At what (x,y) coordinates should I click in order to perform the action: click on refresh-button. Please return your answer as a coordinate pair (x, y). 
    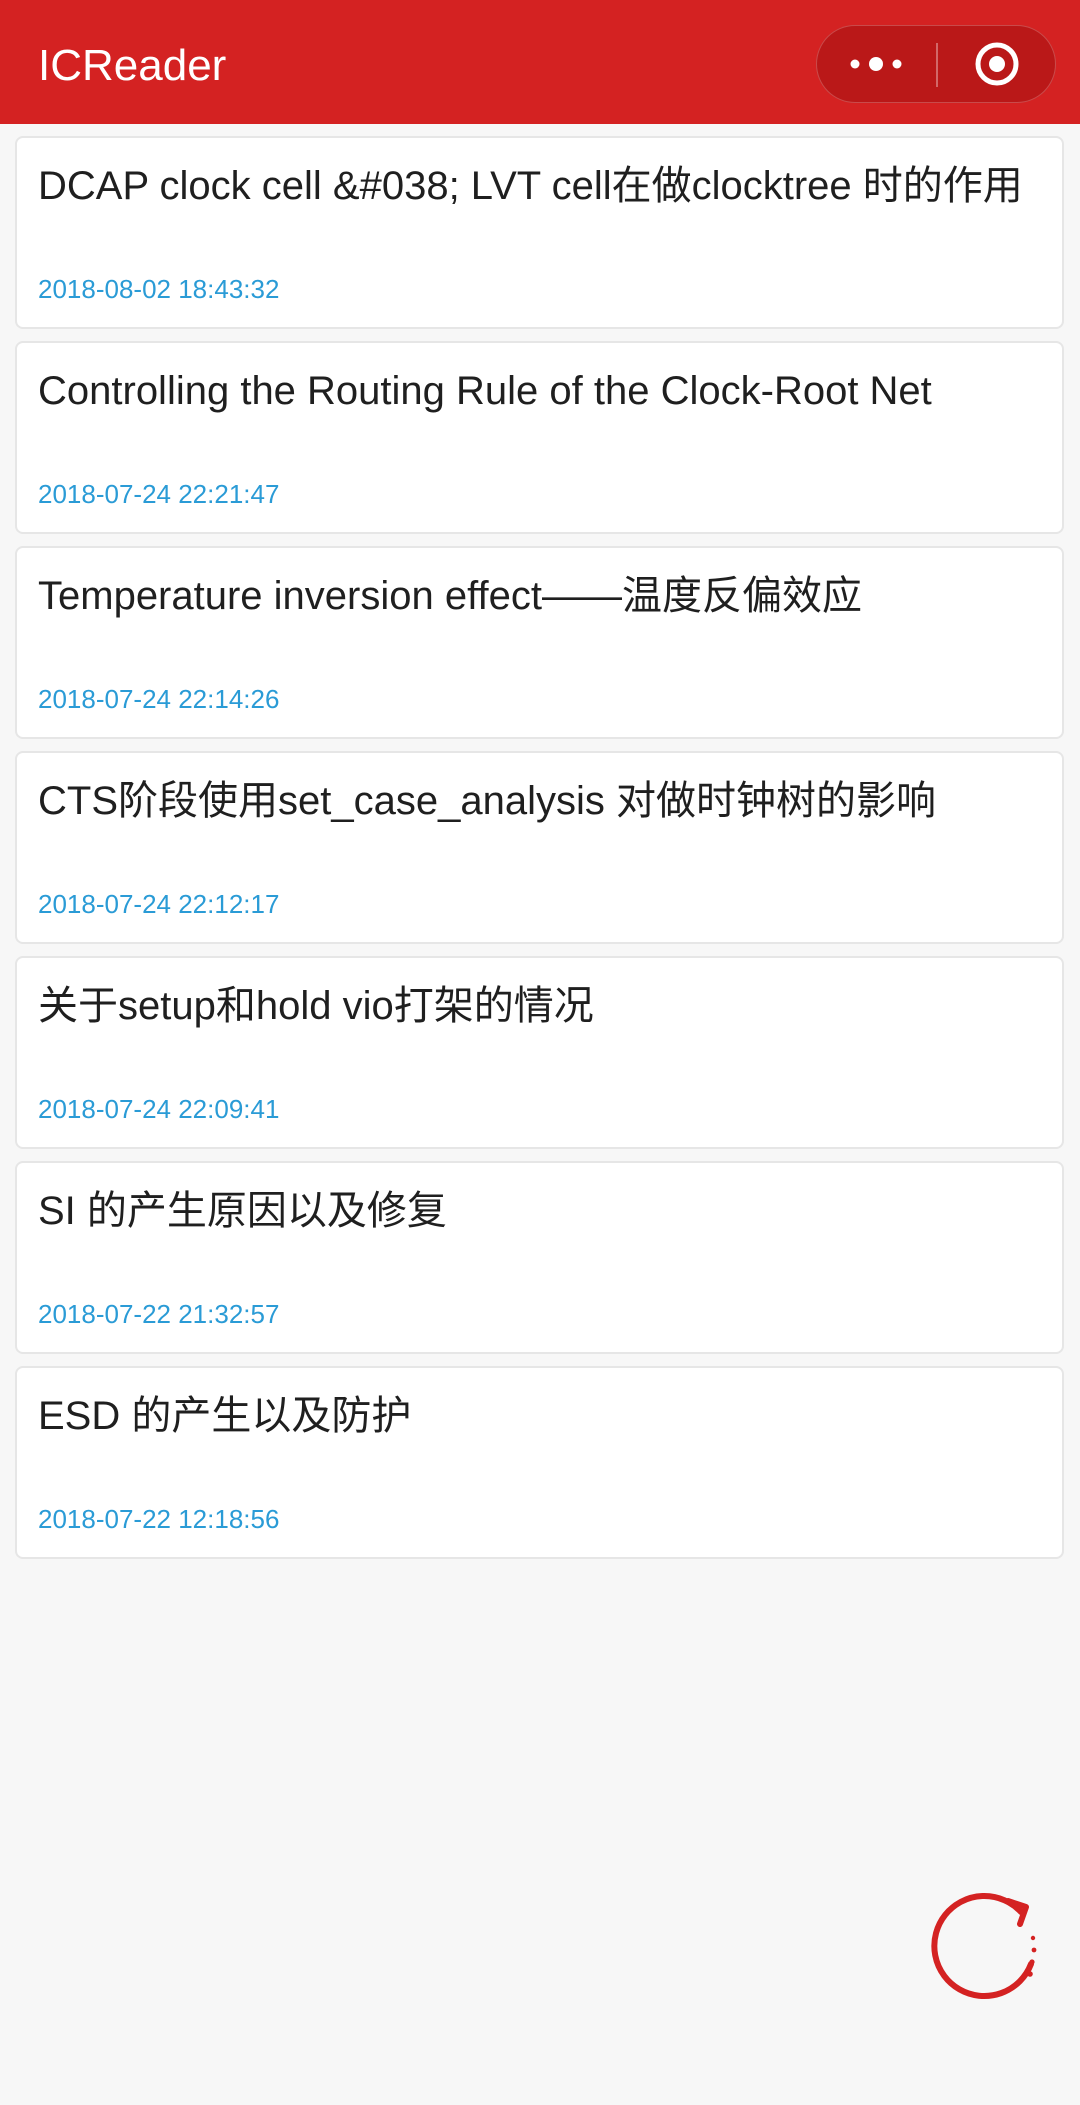
    Looking at the image, I should click on (983, 1947).